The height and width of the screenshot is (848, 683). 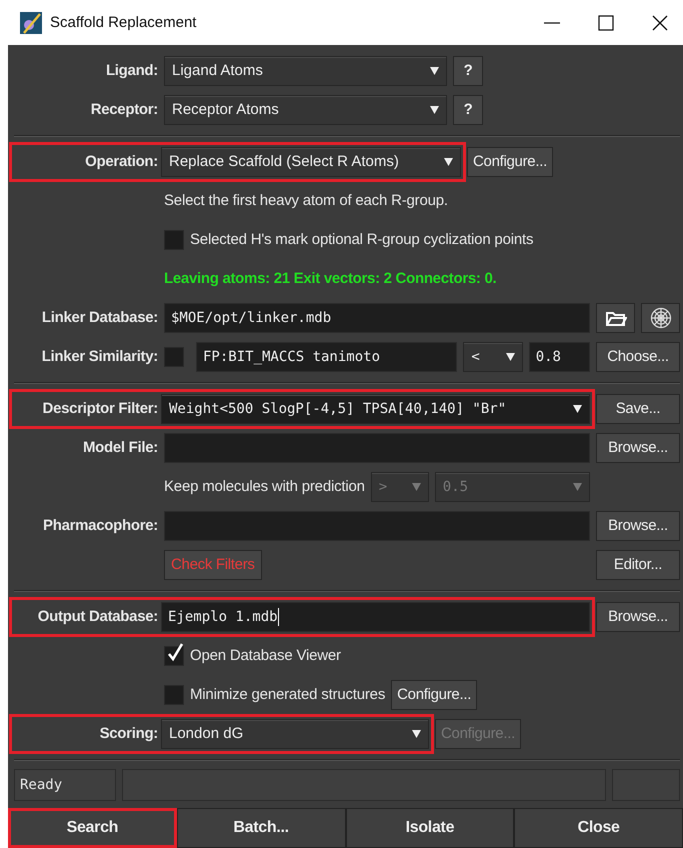 What do you see at coordinates (123, 22) in the screenshot?
I see `window-title: Scaffold Replacement` at bounding box center [123, 22].